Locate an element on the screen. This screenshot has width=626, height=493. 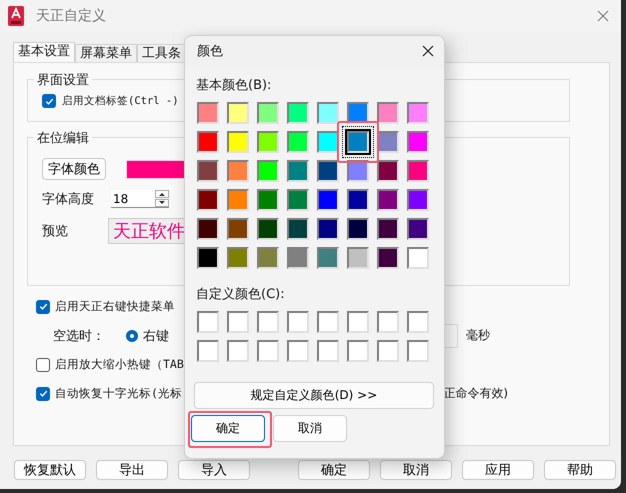
tab: 基本设置 is located at coordinates (44, 52).